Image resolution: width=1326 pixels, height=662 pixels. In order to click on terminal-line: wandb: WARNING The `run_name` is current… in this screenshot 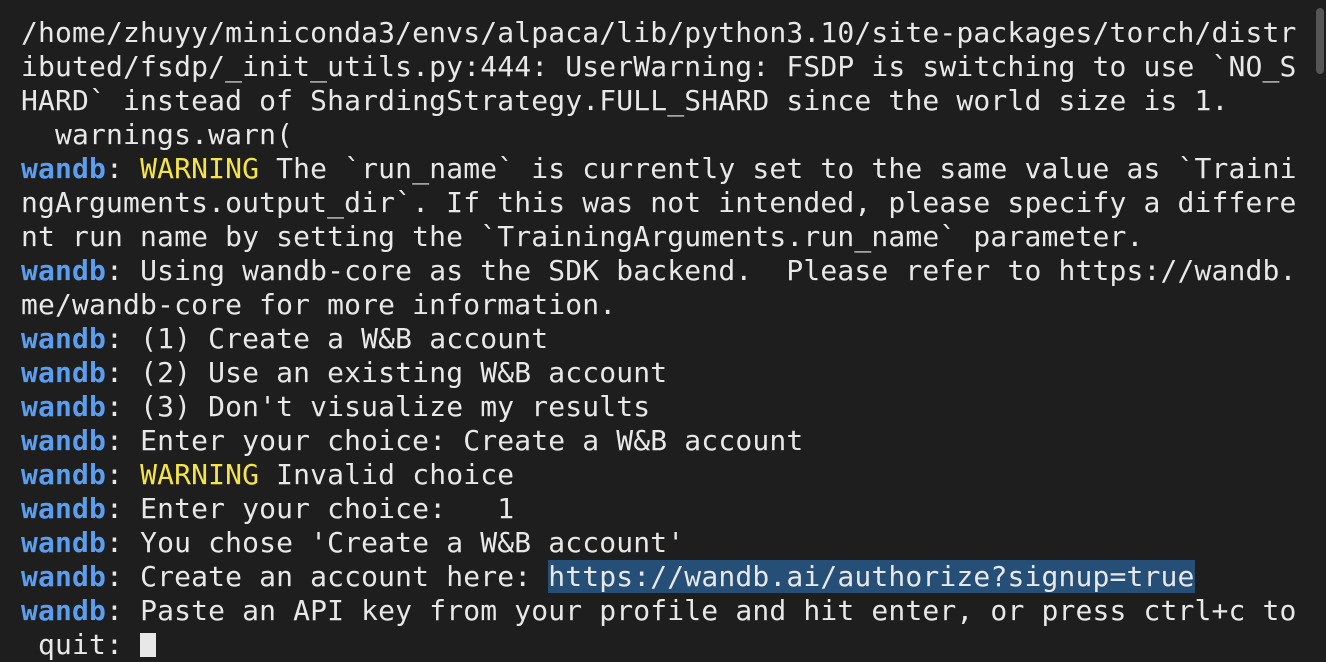, I will do `click(659, 169)`.